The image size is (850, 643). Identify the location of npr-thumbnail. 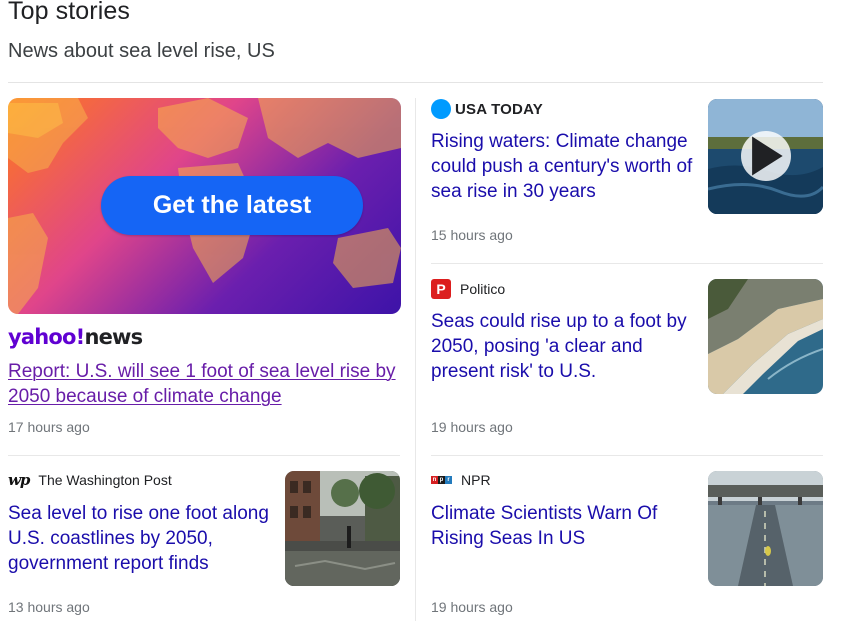
(765, 528).